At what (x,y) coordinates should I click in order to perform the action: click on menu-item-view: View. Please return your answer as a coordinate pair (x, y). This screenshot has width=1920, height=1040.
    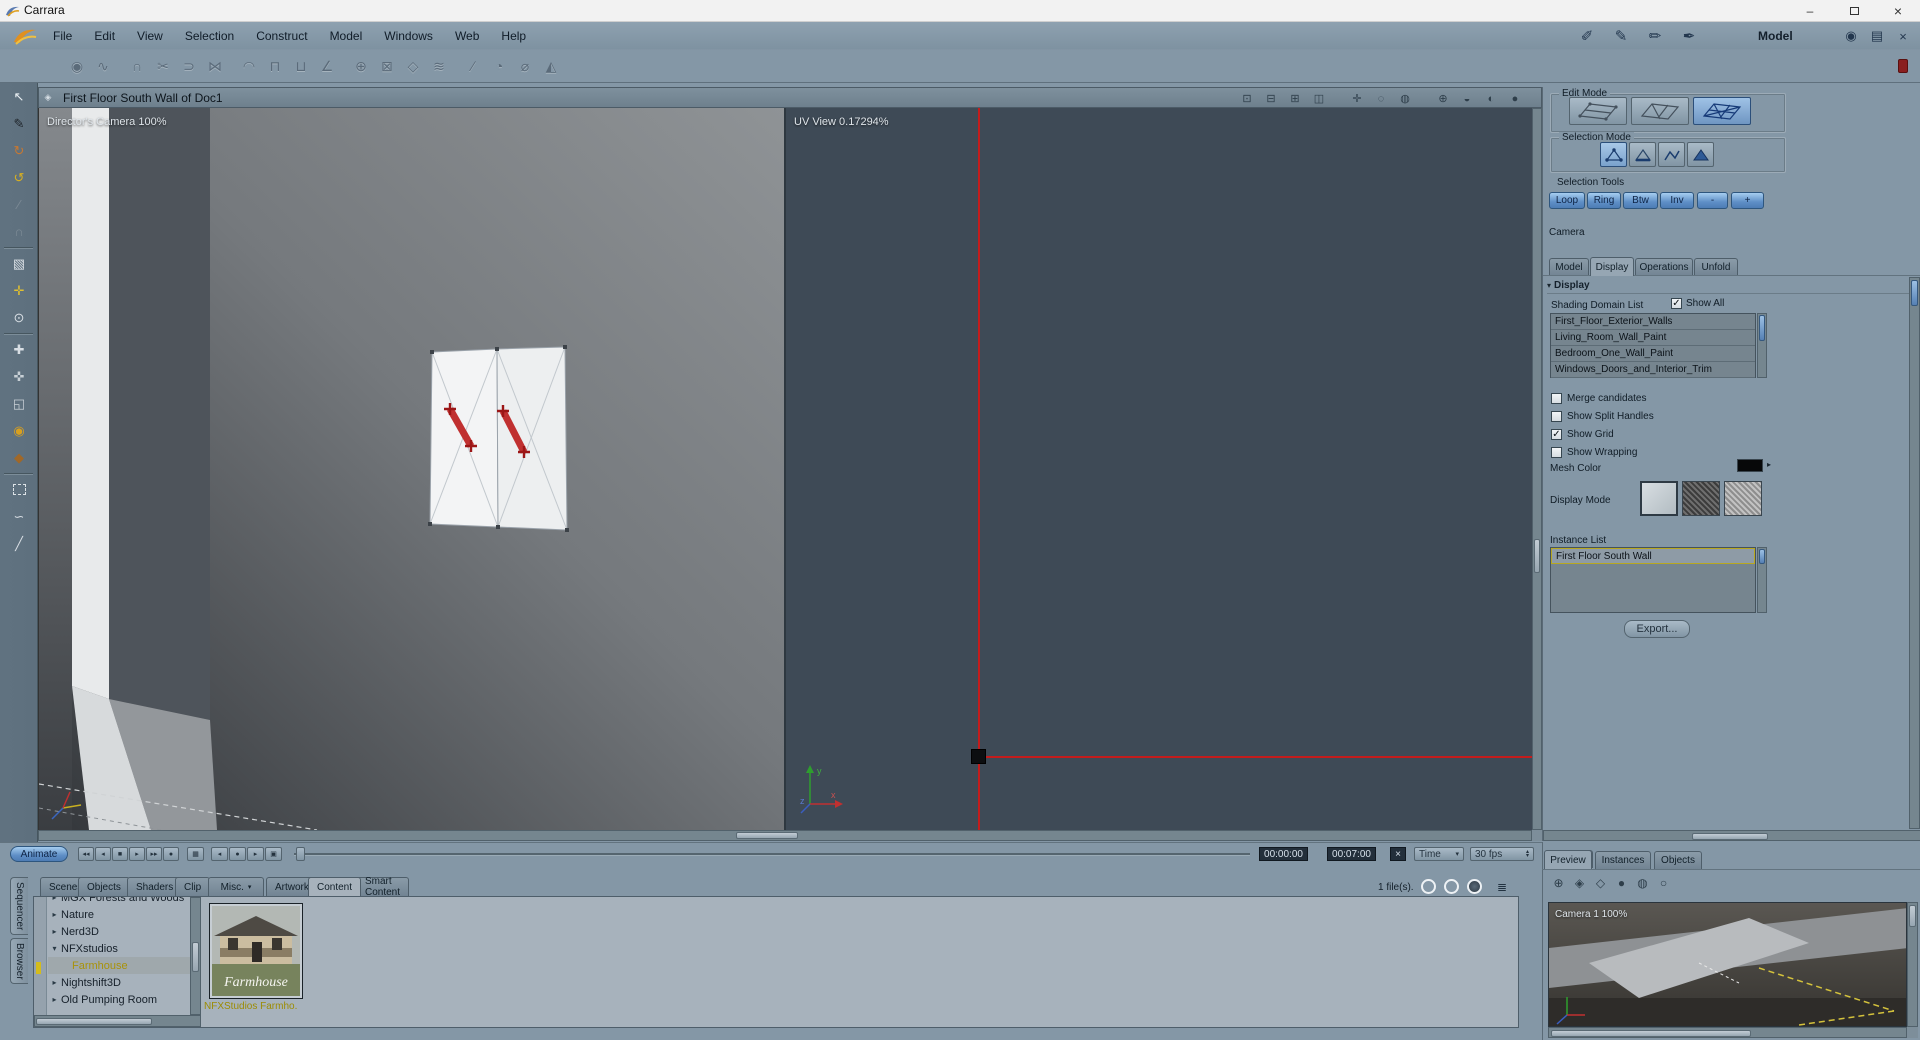
    Looking at the image, I should click on (150, 36).